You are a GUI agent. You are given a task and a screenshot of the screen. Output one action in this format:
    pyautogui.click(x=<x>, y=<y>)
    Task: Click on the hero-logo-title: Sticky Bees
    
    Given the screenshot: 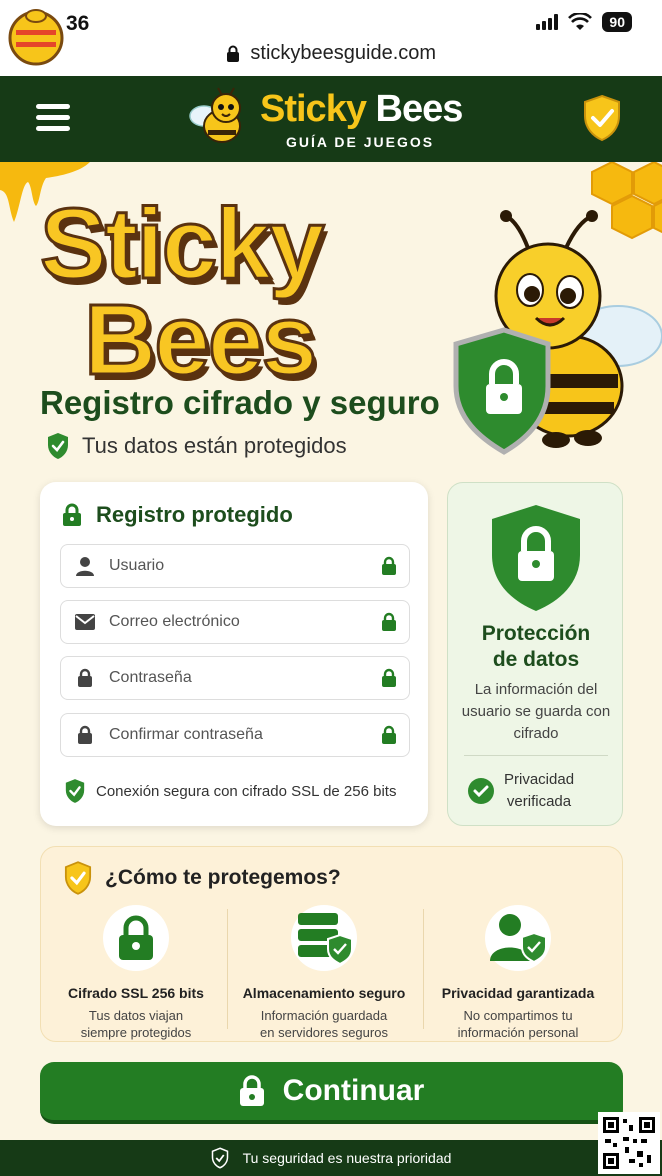 What is the action you would take?
    pyautogui.click(x=219, y=292)
    